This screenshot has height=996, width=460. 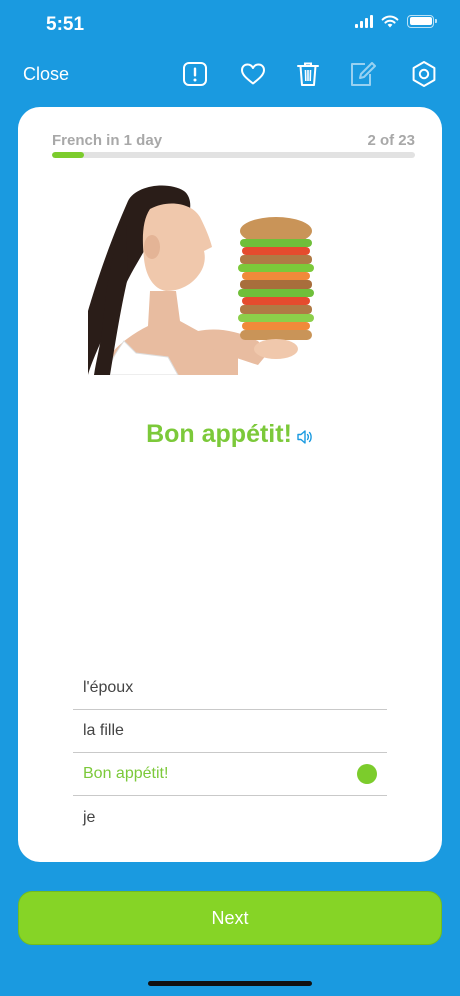 What do you see at coordinates (391, 140) in the screenshot?
I see `progress-count: 2 of 23` at bounding box center [391, 140].